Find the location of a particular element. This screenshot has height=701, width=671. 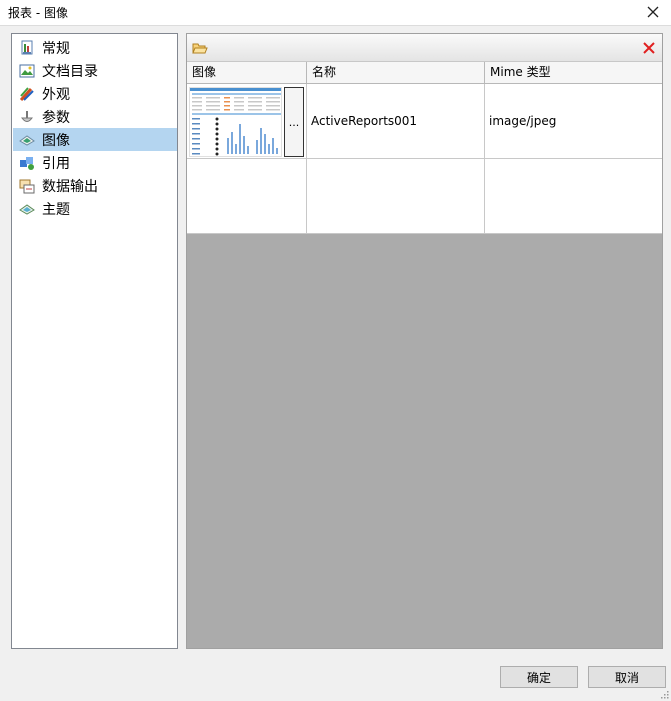

themes-icon is located at coordinates (27, 209).